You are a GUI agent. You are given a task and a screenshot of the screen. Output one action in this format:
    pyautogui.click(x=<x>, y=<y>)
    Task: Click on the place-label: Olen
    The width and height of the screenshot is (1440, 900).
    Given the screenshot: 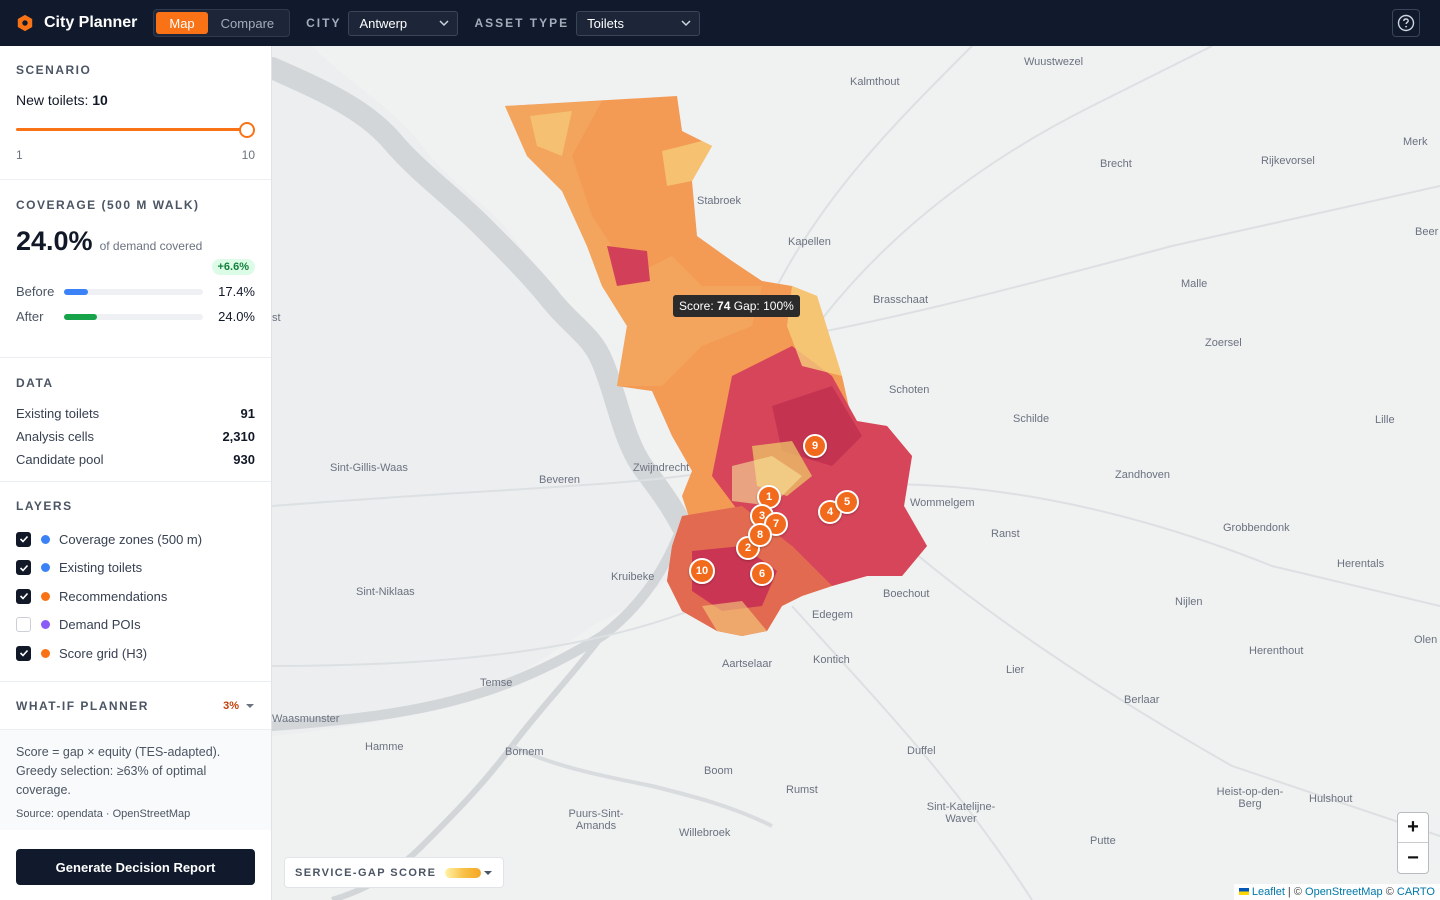 What is the action you would take?
    pyautogui.click(x=1426, y=640)
    